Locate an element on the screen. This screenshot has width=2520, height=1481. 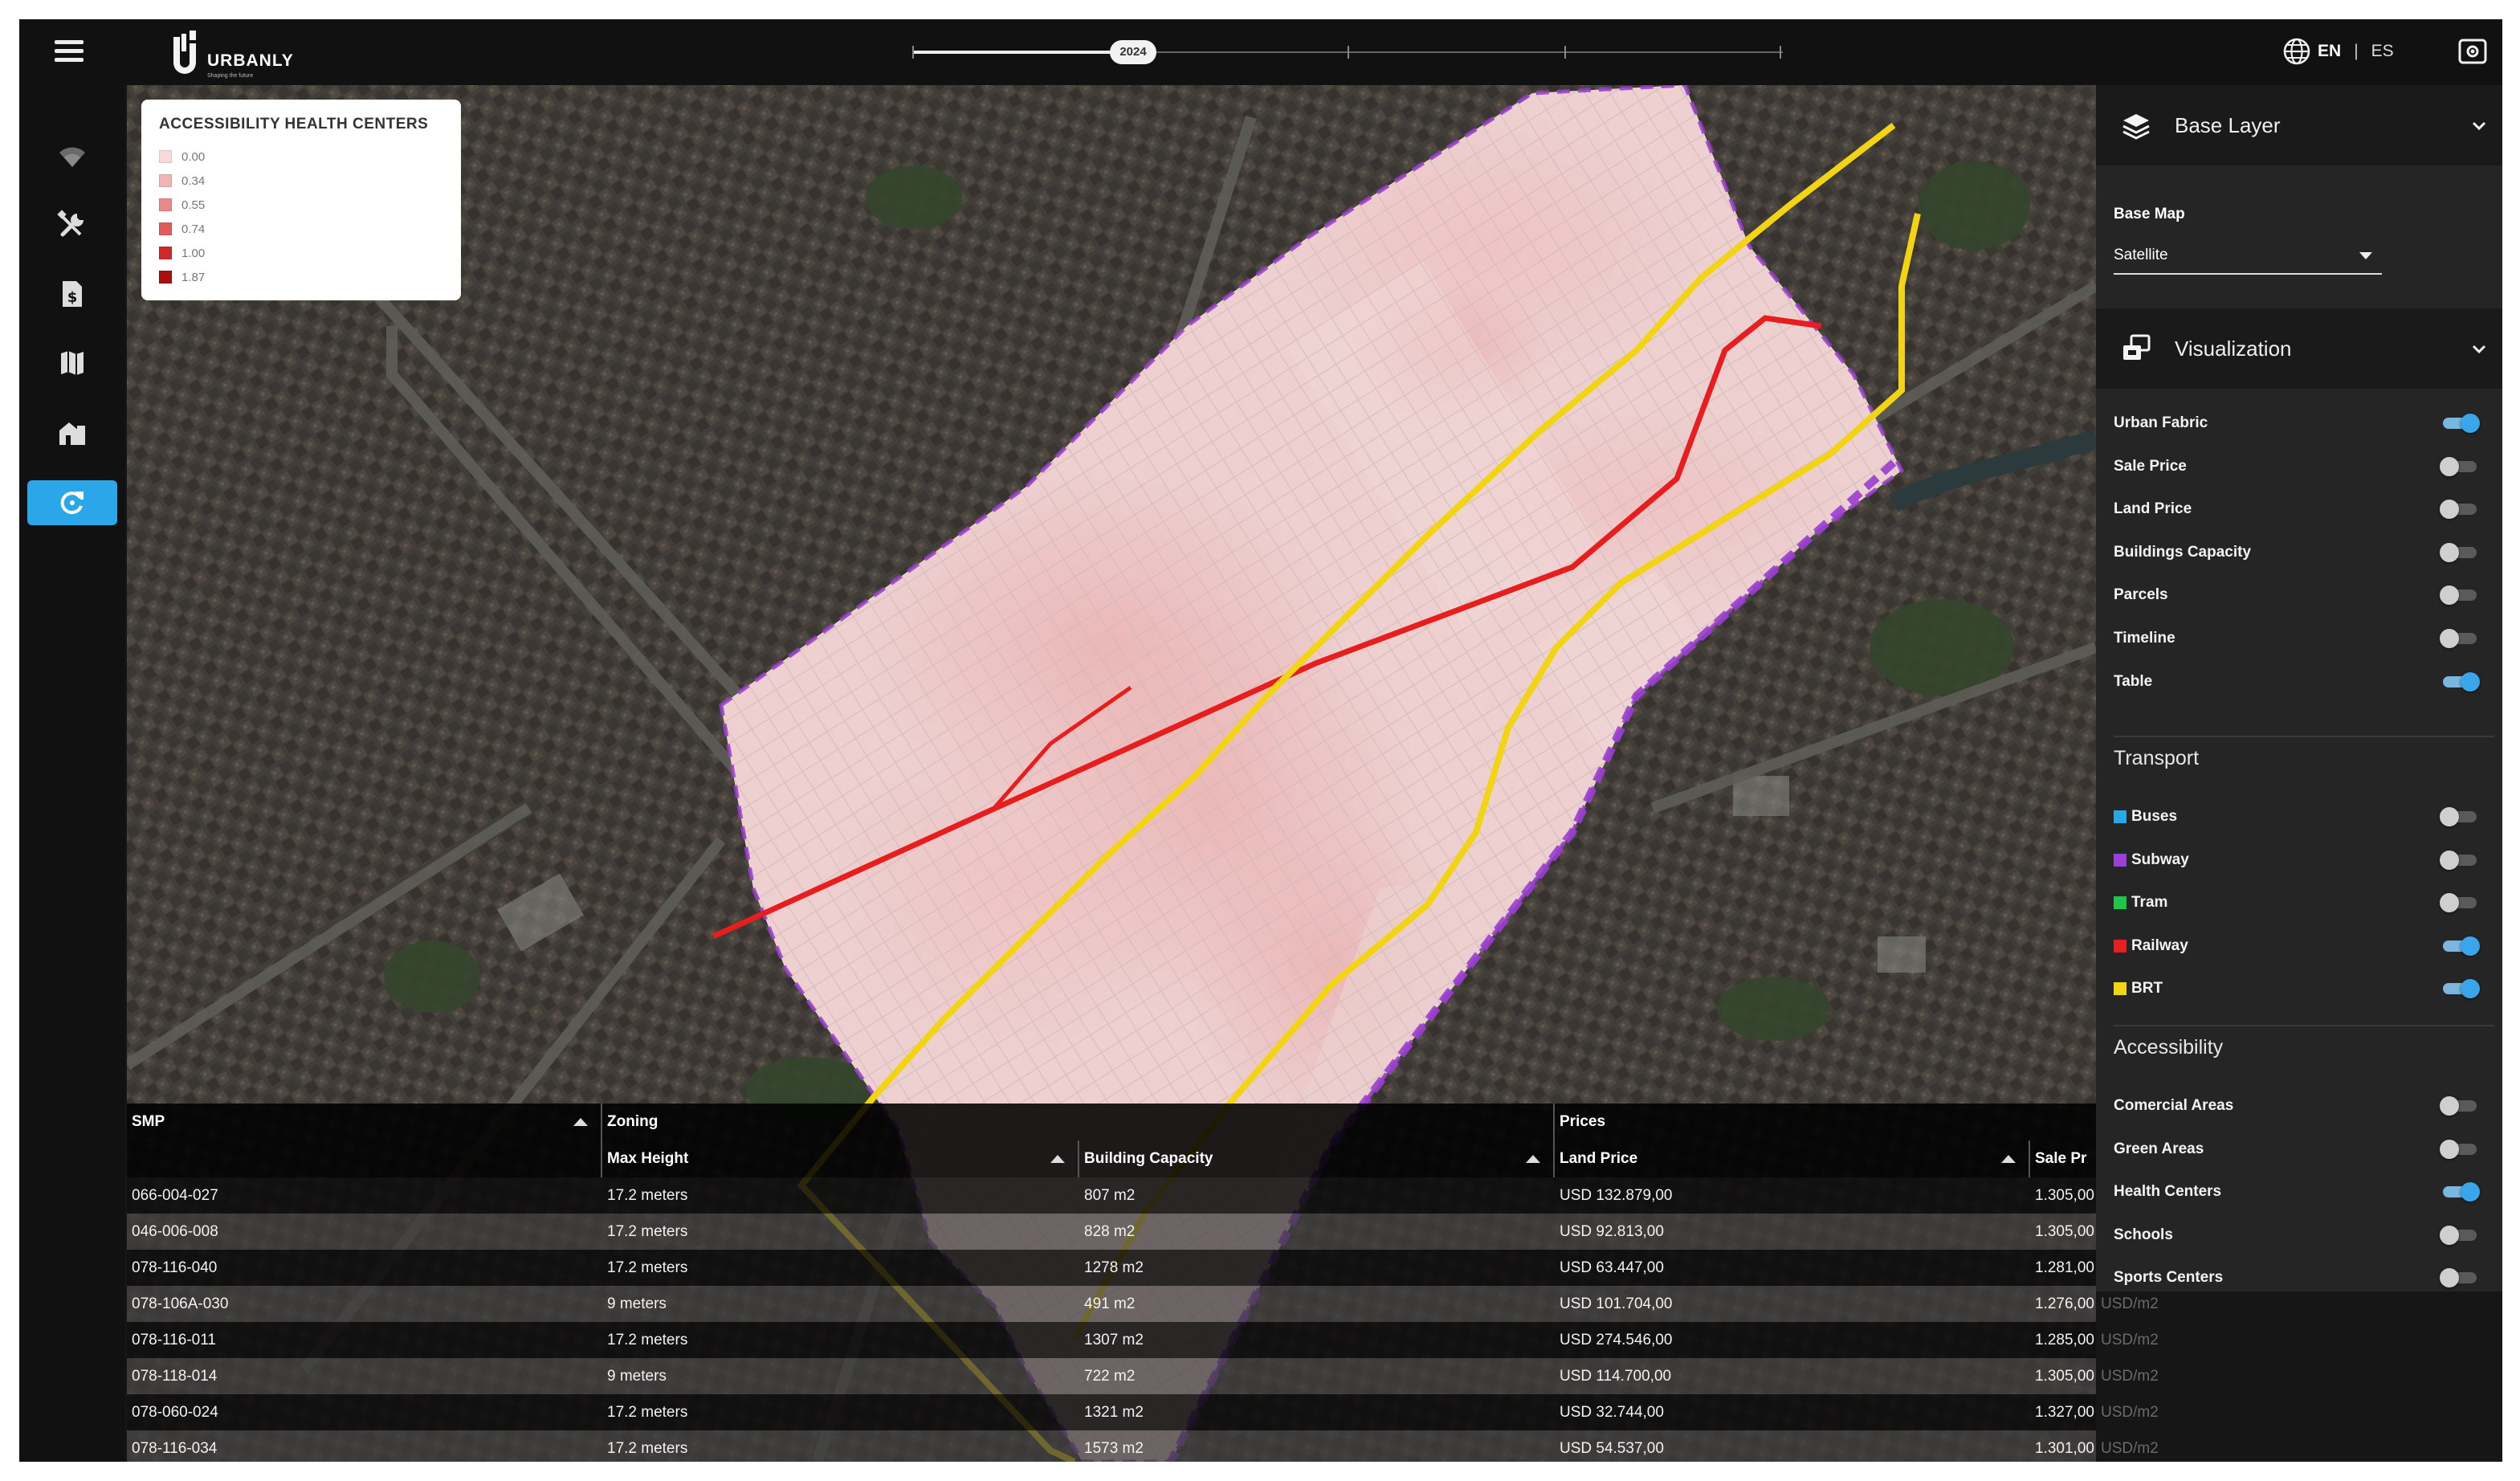
sidebar-item-refresh is located at coordinates (72, 503).